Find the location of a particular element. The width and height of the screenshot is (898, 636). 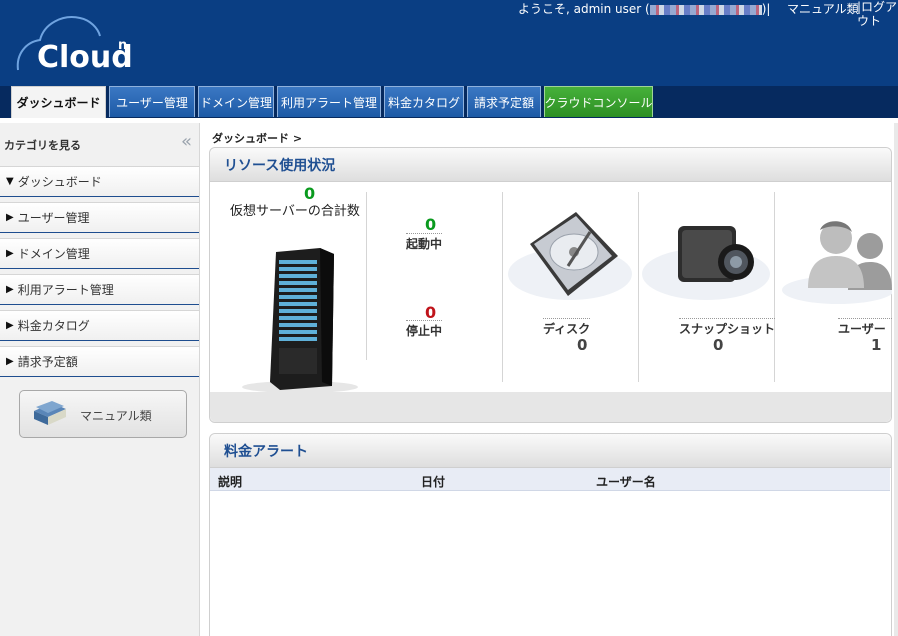

vm-total-count: 0 is located at coordinates (310, 193).